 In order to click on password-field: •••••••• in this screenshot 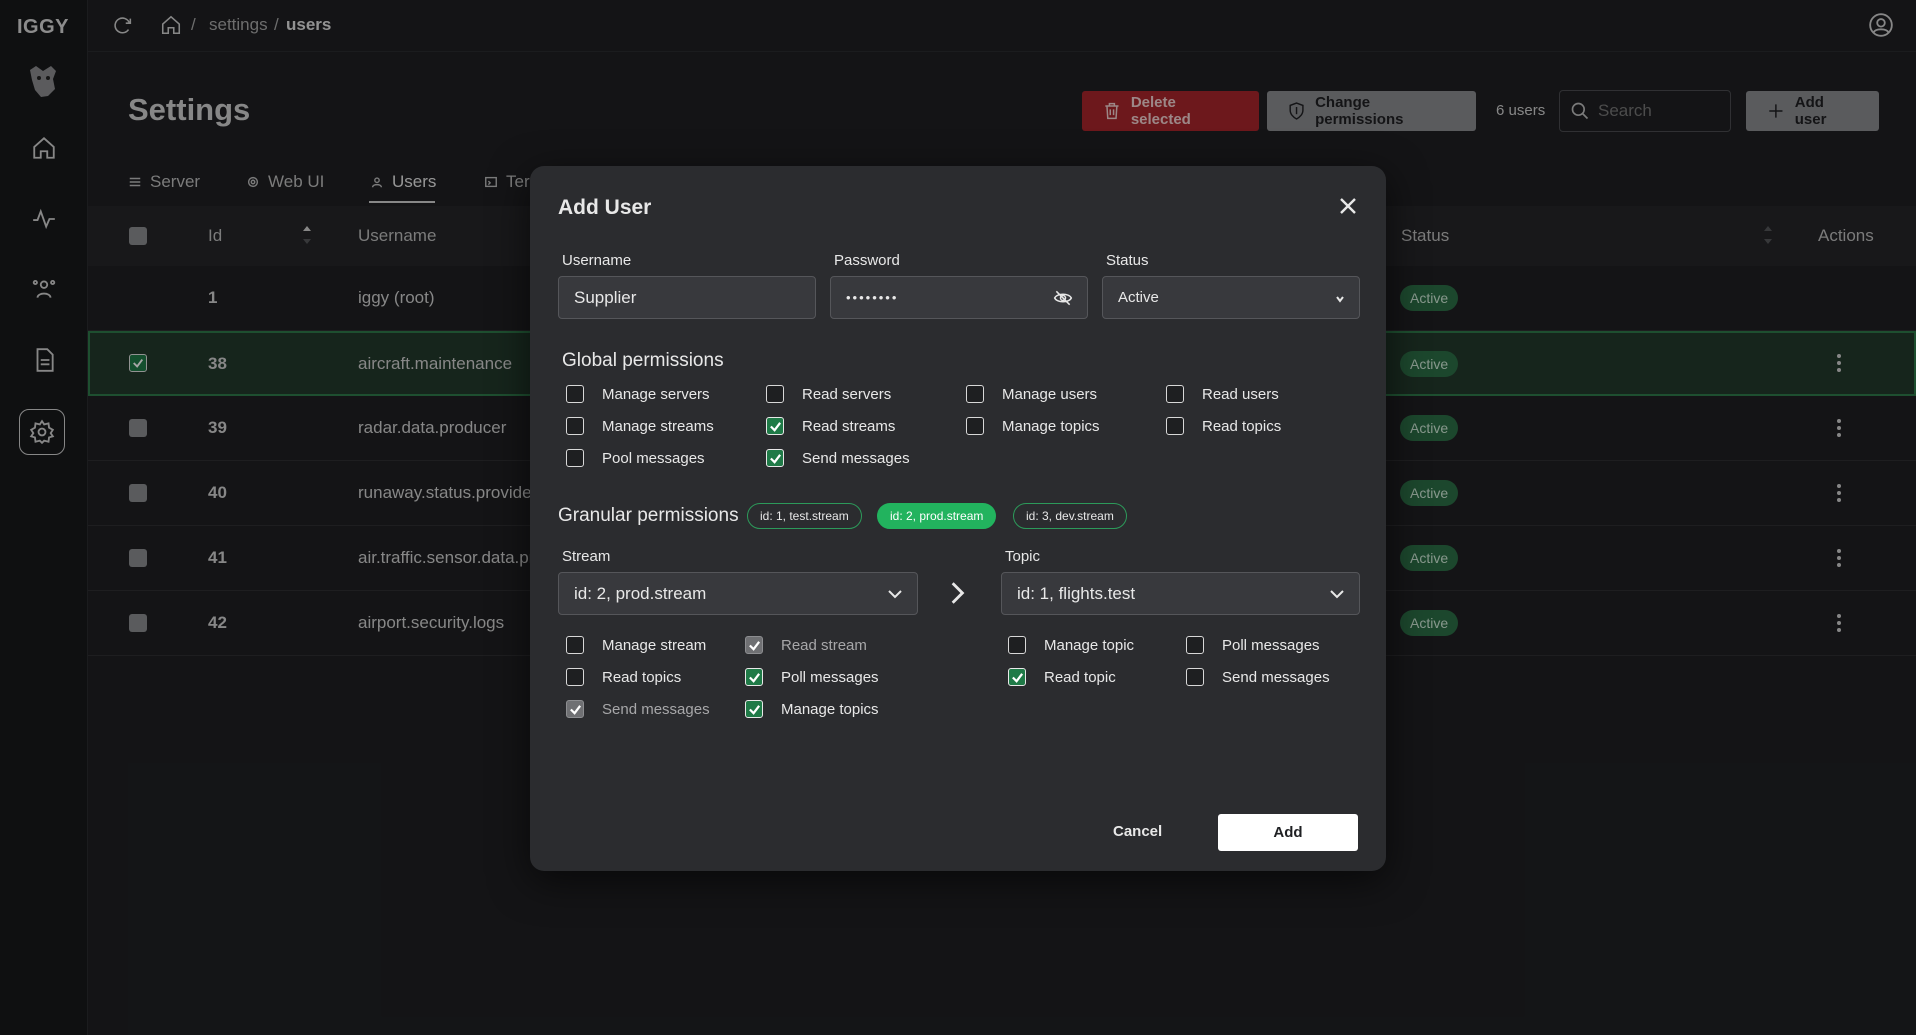, I will do `click(959, 297)`.